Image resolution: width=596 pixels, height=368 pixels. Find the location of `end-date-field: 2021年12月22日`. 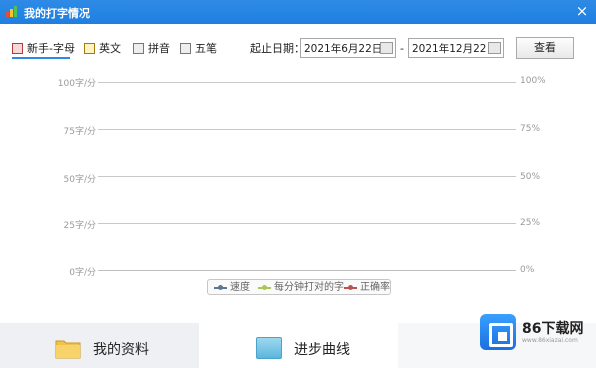

end-date-field: 2021年12月22日 is located at coordinates (456, 48).